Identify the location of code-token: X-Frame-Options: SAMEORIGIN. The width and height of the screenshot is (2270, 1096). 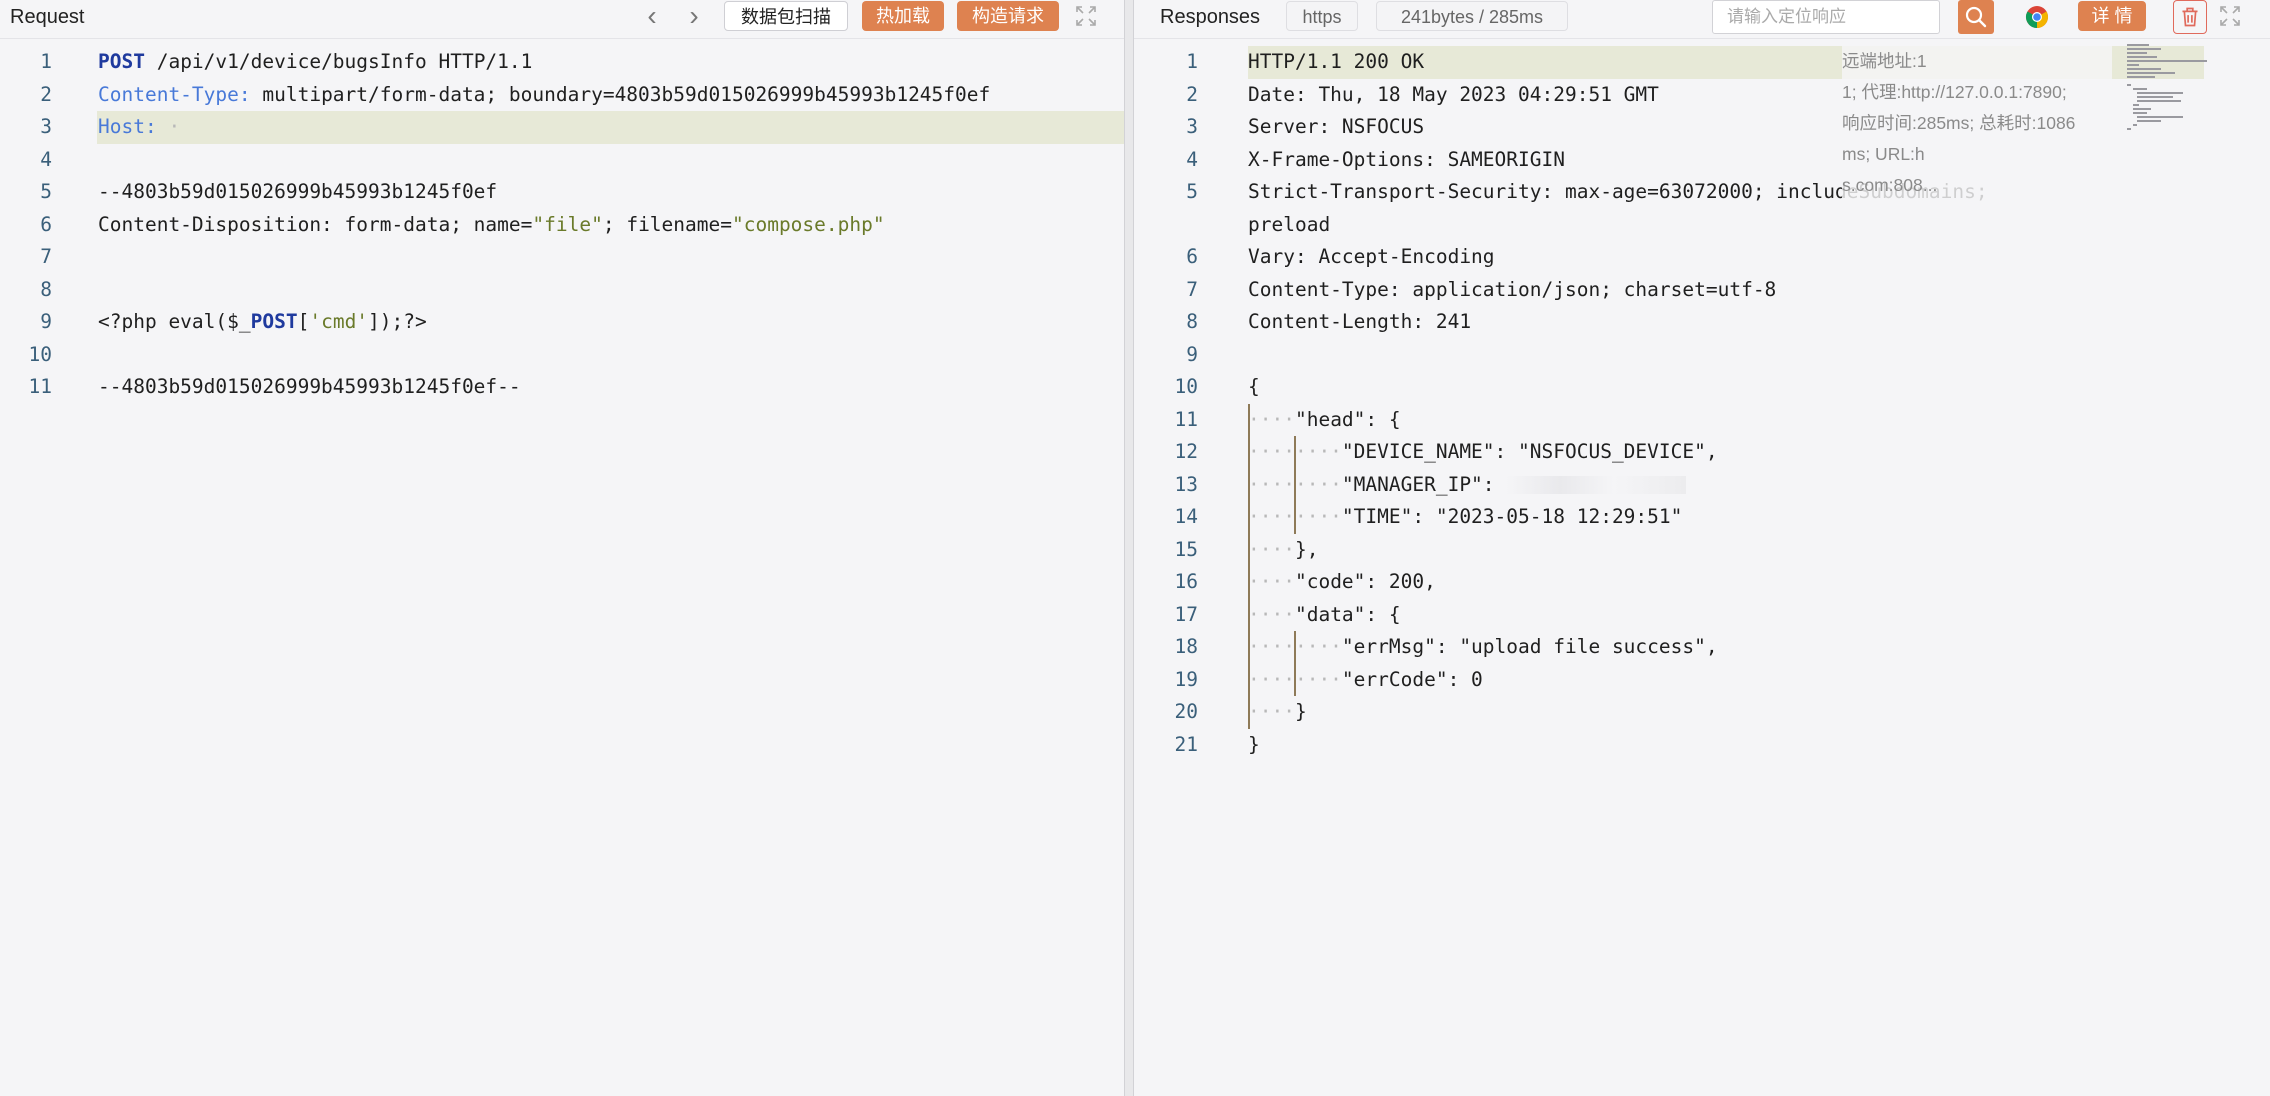
(1406, 159).